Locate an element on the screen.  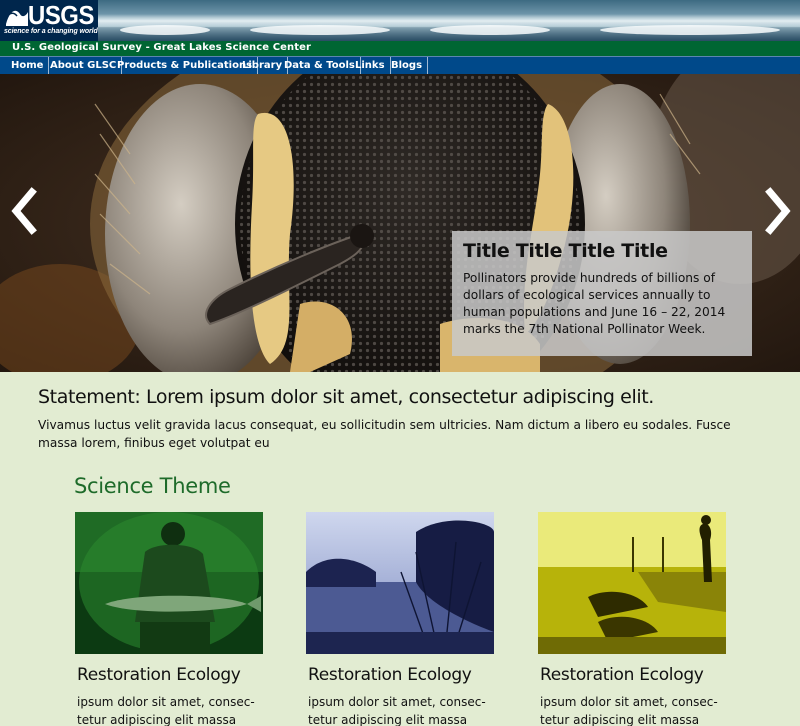
caption-title: Title Title Title Title is located at coordinates (565, 251).